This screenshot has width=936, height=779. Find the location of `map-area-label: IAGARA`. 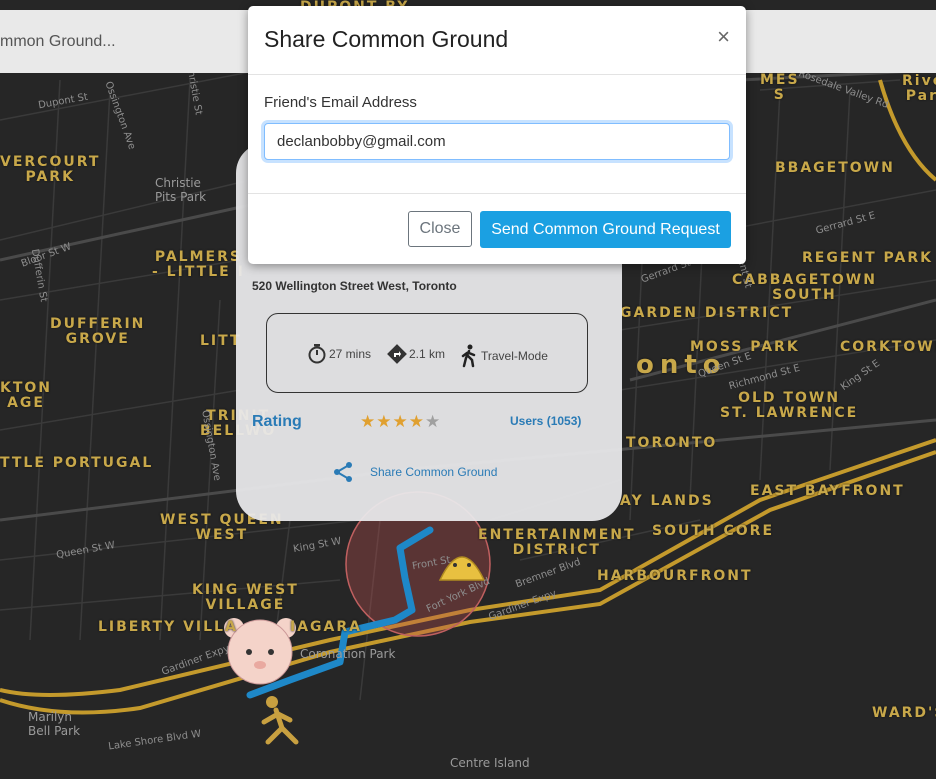

map-area-label: IAGARA is located at coordinates (326, 627).